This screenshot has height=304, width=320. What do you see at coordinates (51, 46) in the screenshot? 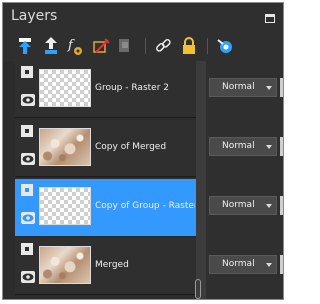
I see `new-mask-icon` at bounding box center [51, 46].